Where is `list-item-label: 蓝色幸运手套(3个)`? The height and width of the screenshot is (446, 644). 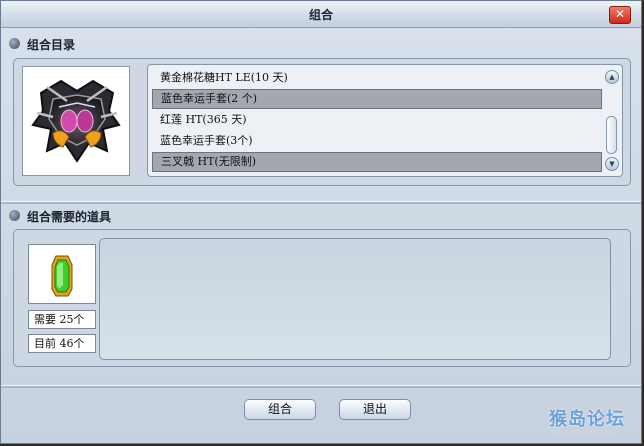 list-item-label: 蓝色幸运手套(3个) is located at coordinates (206, 140).